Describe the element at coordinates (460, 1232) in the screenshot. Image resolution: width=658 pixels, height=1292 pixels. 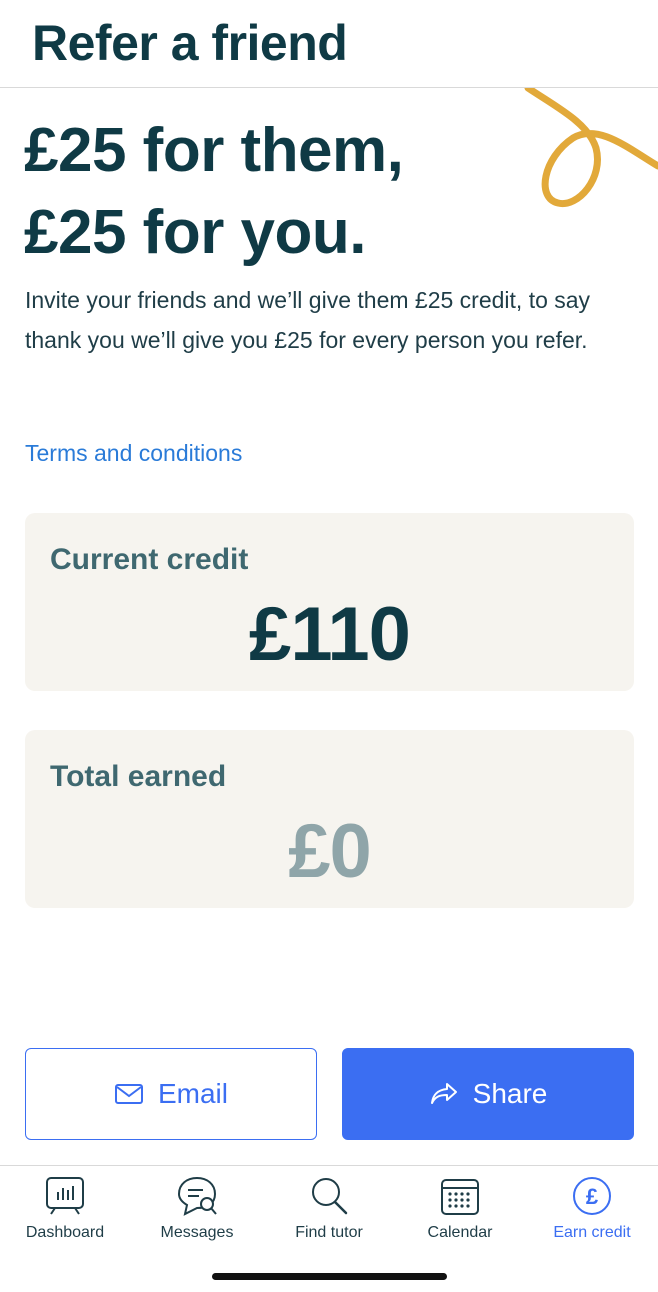
I see `tab-calendar-label: Calendar` at that location.